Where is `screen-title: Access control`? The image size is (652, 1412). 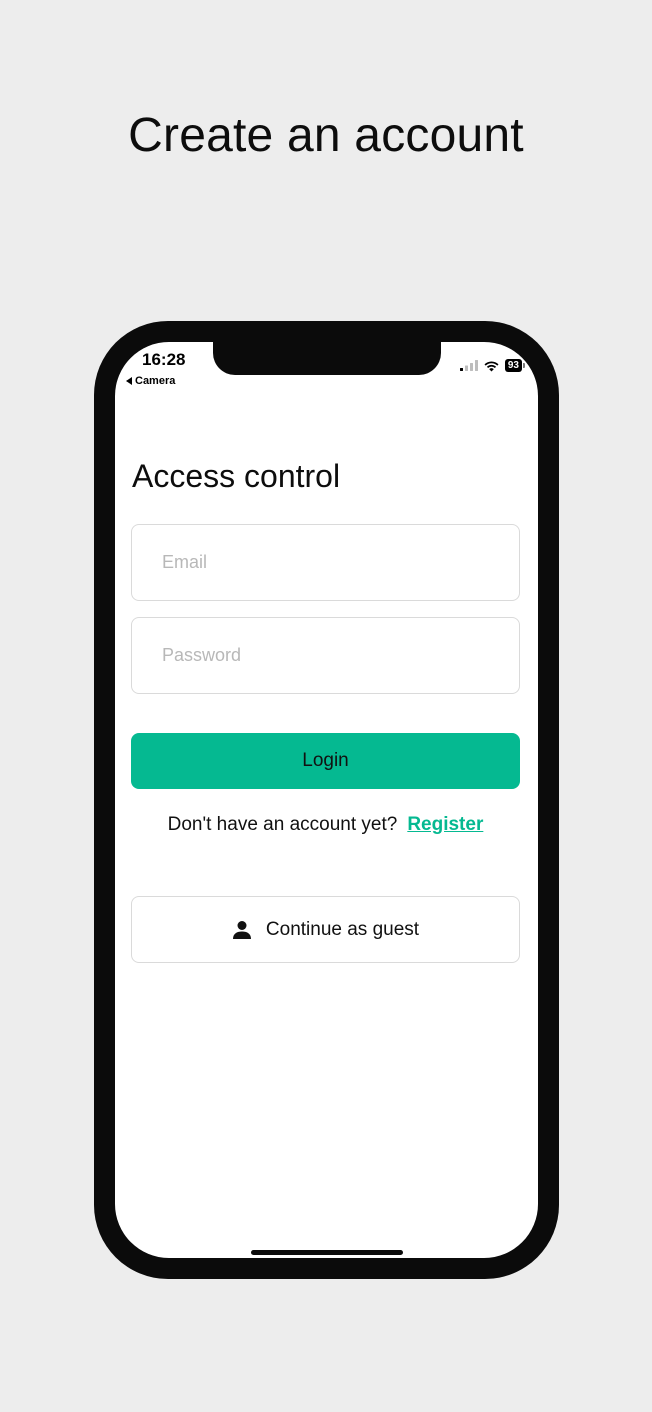 screen-title: Access control is located at coordinates (236, 476).